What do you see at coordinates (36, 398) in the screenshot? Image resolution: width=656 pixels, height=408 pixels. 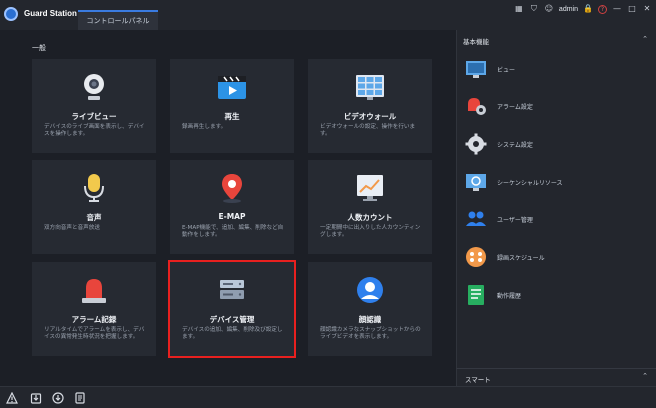 I see `save-icon` at bounding box center [36, 398].